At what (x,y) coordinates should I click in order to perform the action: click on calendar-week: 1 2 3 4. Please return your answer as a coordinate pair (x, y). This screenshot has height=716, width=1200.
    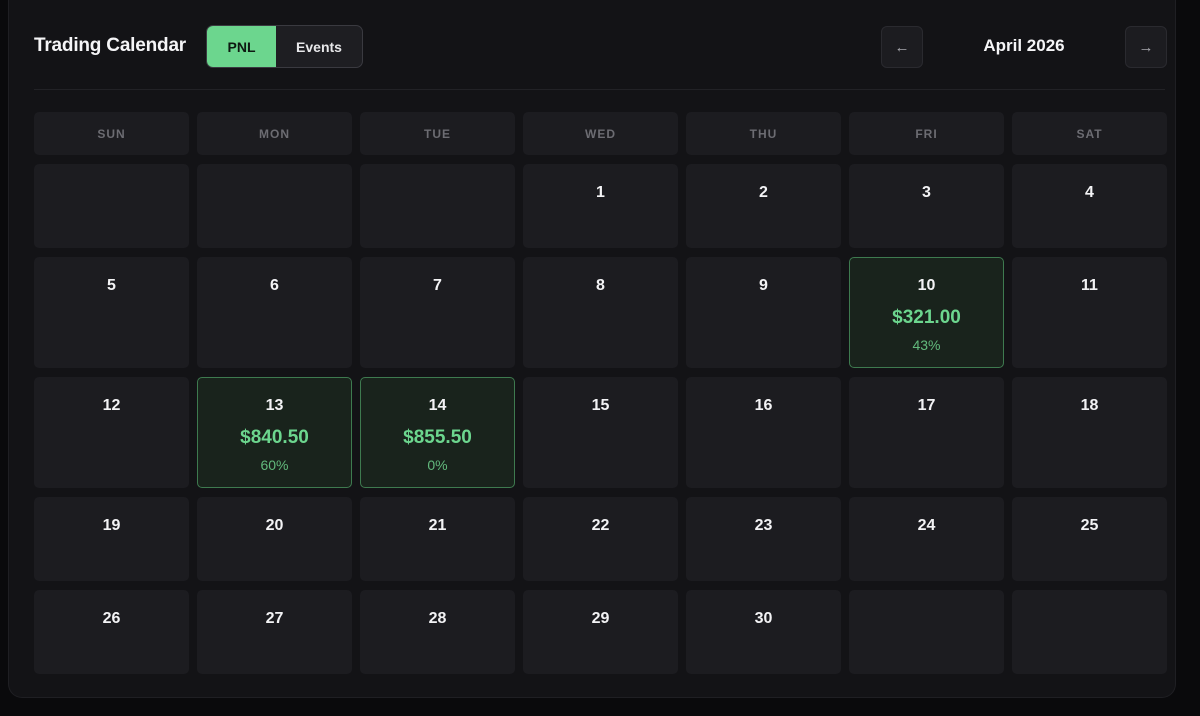
    Looking at the image, I should click on (600, 206).